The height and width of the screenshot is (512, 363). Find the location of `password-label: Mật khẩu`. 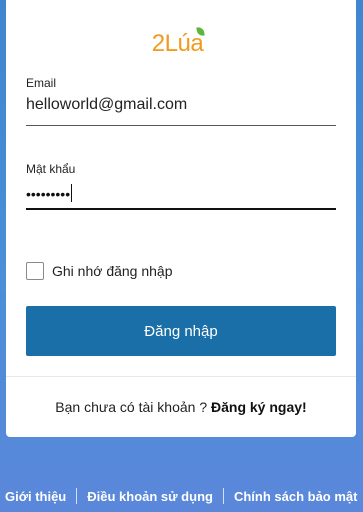

password-label: Mật khẩu is located at coordinates (51, 169).